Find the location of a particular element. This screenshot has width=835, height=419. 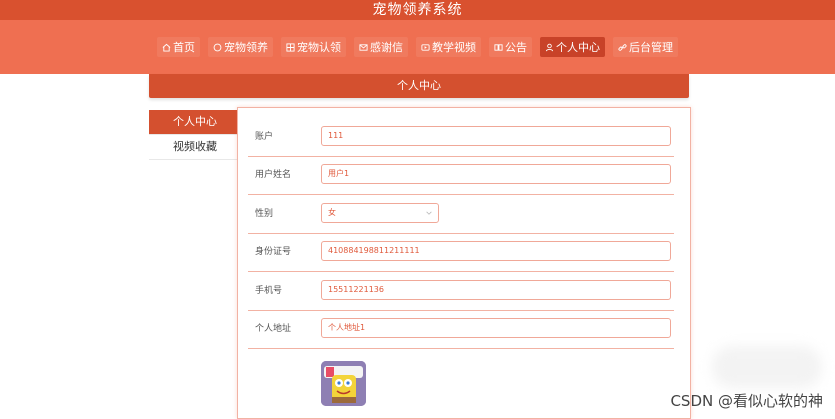

chevron-down-icon is located at coordinates (429, 213).